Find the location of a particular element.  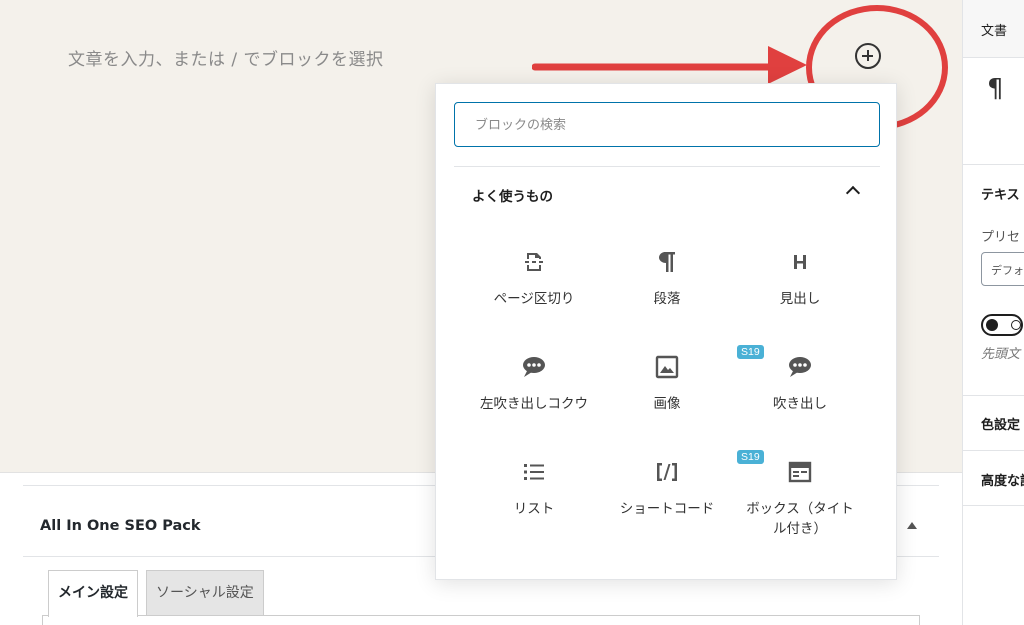

shortcode-icon is located at coordinates (667, 472).